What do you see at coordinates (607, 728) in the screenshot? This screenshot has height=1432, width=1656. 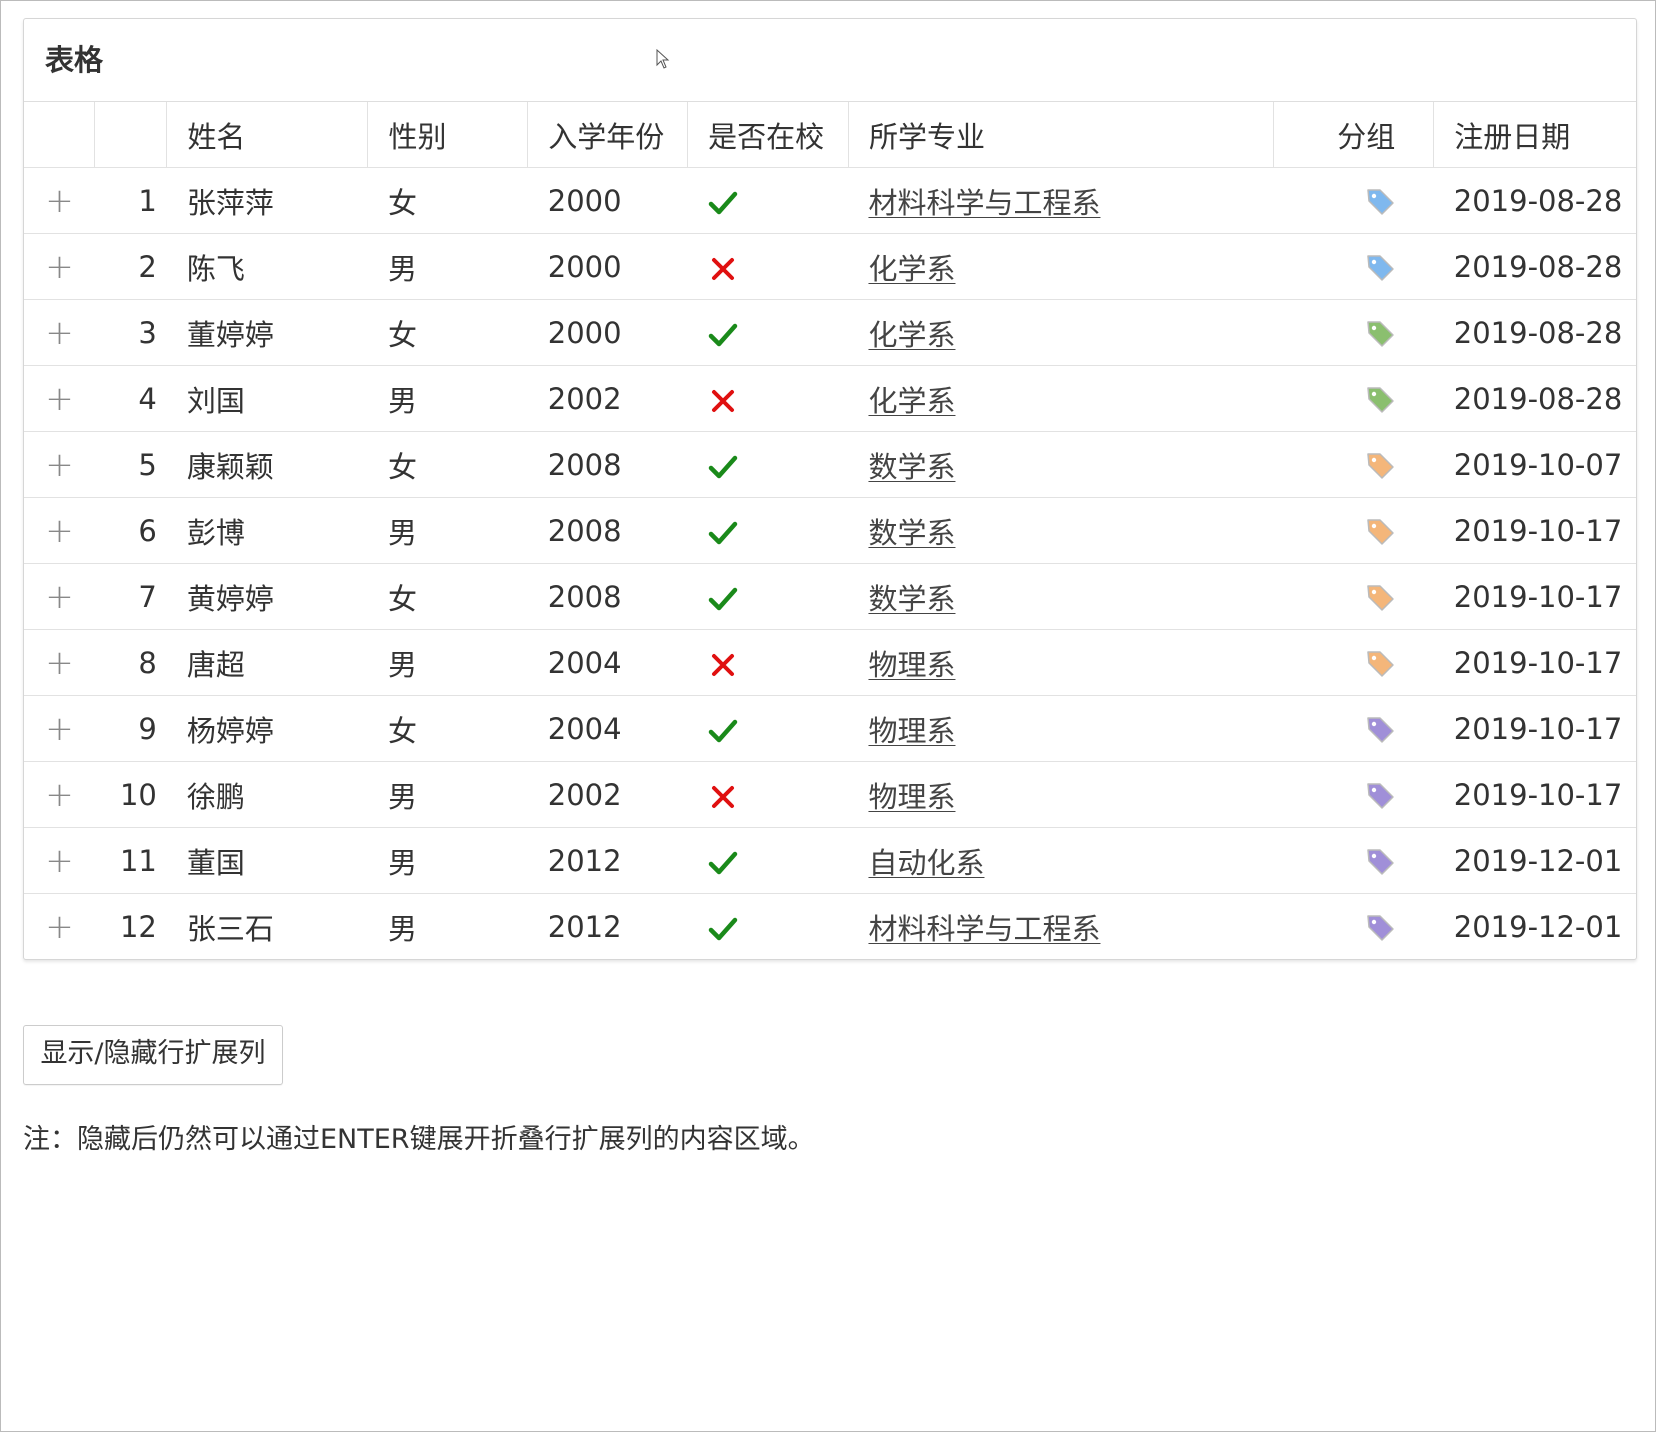 I see `cell-year: 2004` at bounding box center [607, 728].